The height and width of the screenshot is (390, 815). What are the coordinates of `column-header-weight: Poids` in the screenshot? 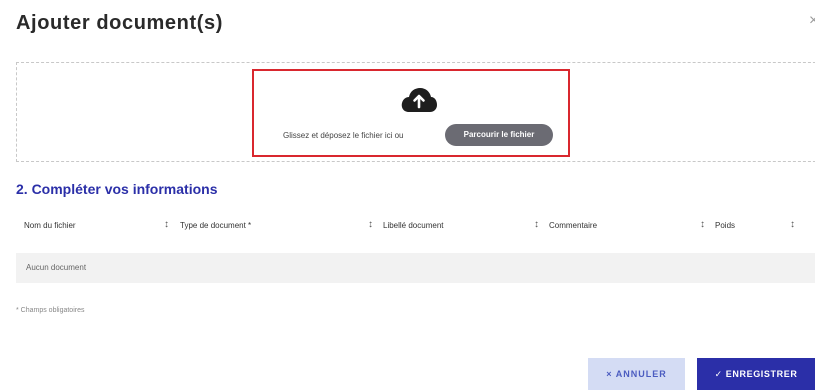 It's located at (725, 225).